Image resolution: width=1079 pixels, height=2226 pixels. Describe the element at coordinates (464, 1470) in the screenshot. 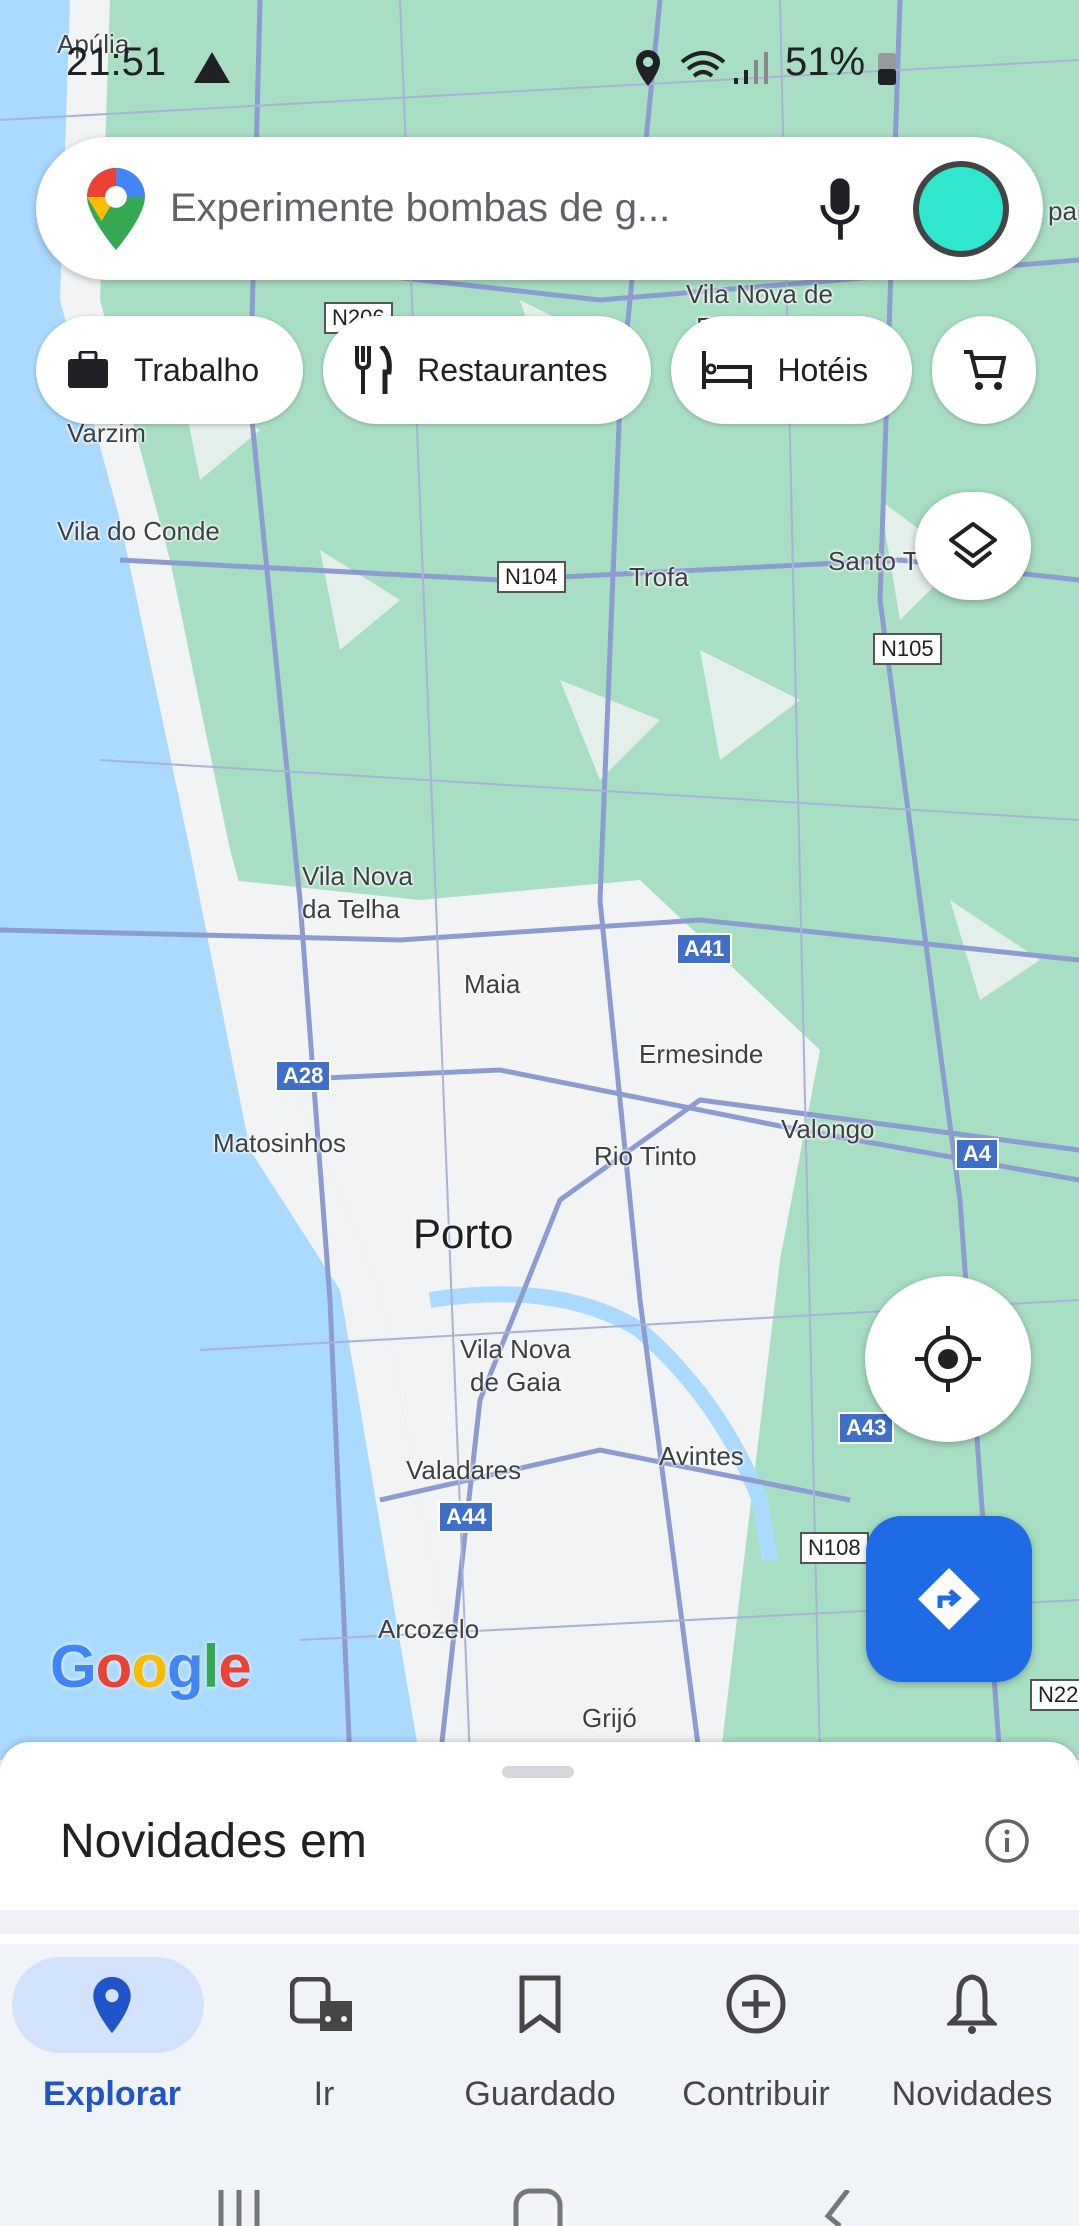

I see `map-label: Valadares` at that location.